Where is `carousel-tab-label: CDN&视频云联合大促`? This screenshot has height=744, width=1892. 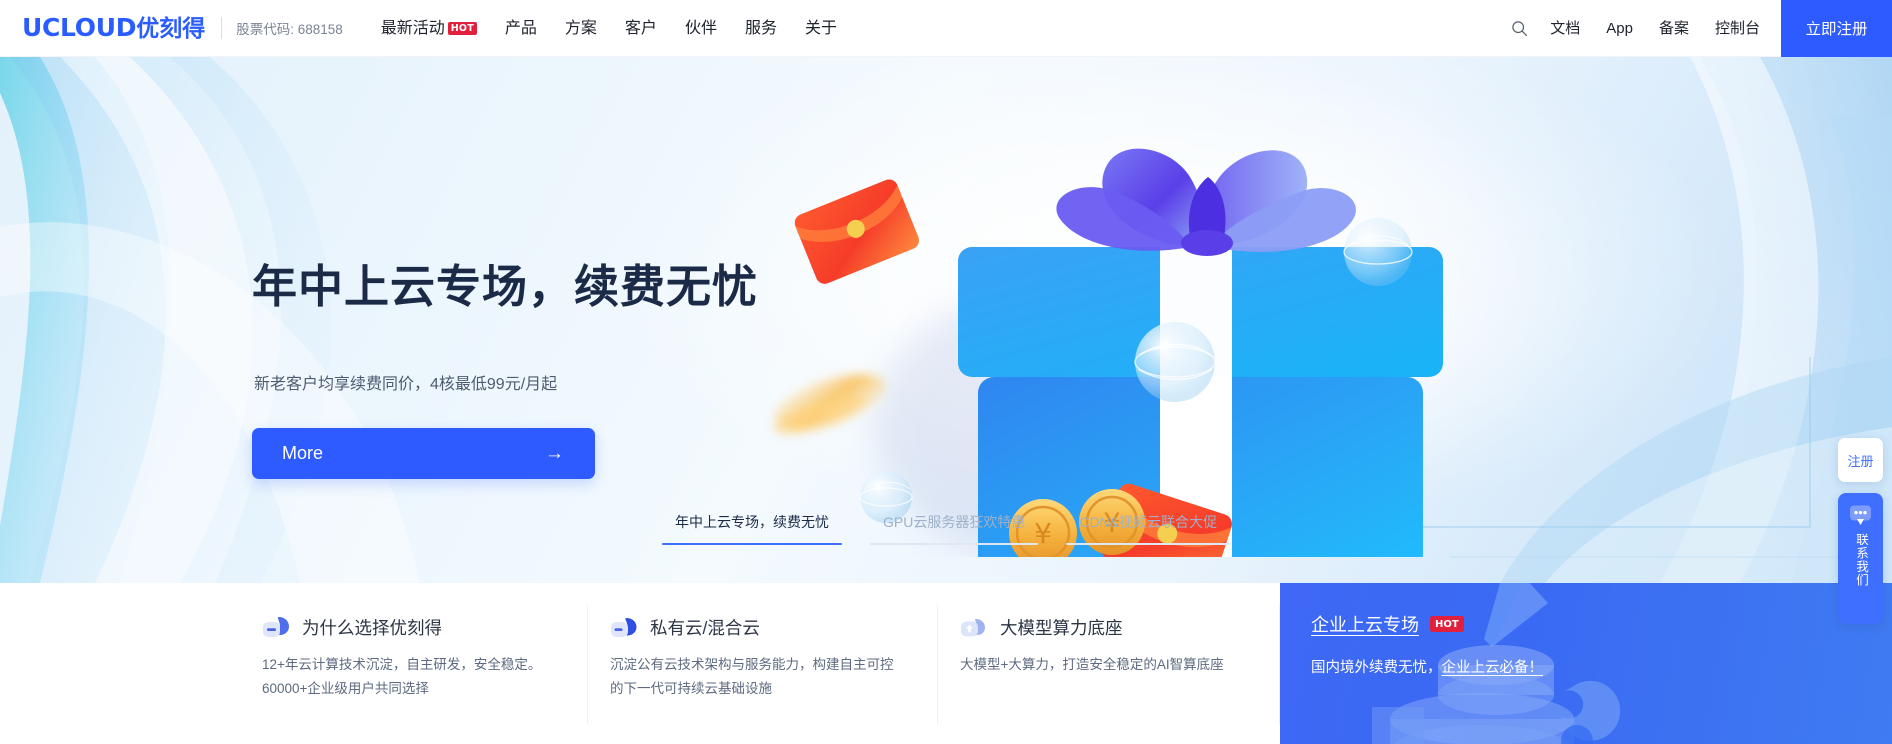 carousel-tab-label: CDN&视频云联合大促 is located at coordinates (1148, 522).